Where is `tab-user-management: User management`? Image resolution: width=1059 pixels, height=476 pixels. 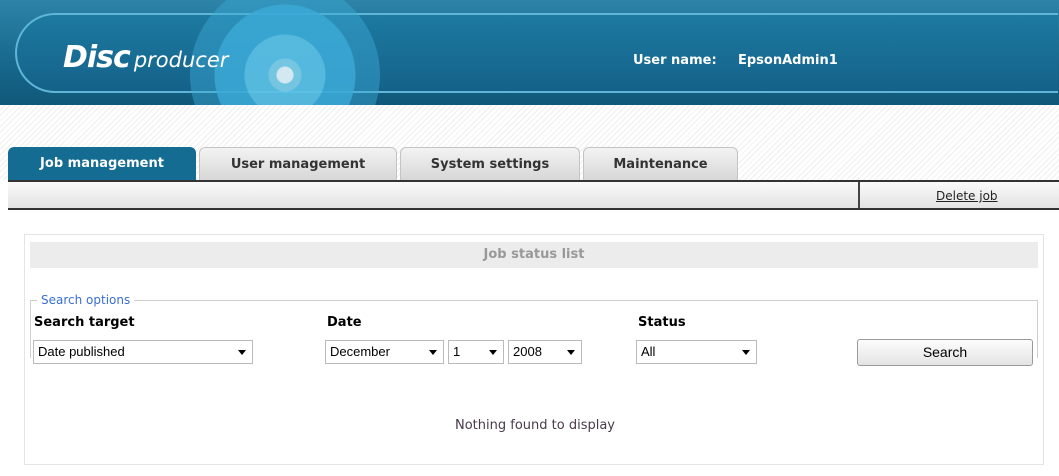 tab-user-management: User management is located at coordinates (298, 163).